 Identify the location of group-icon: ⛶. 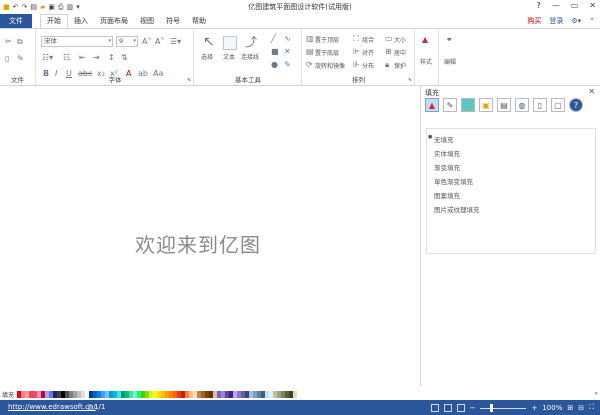
(356, 38).